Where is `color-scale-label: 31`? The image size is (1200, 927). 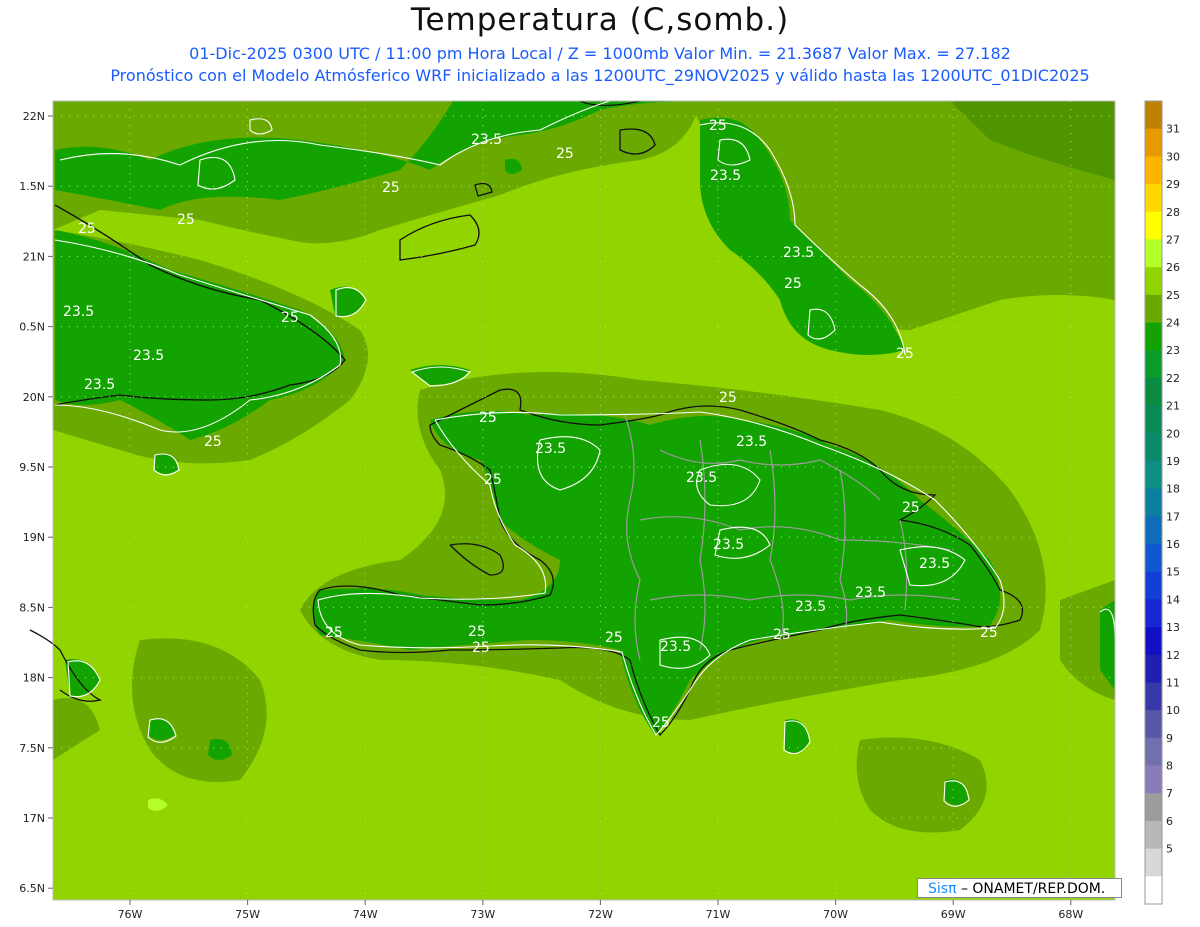 color-scale-label: 31 is located at coordinates (1173, 129).